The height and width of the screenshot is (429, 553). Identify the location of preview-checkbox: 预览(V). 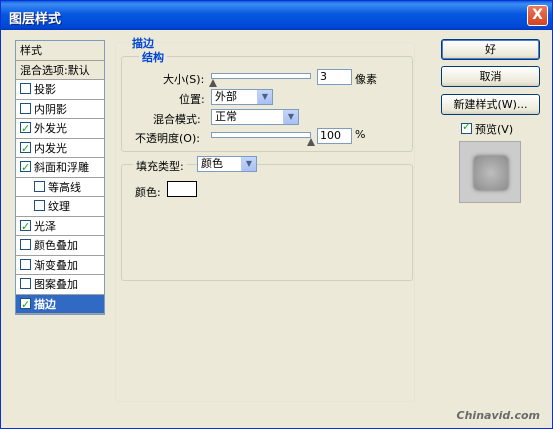
(487, 128).